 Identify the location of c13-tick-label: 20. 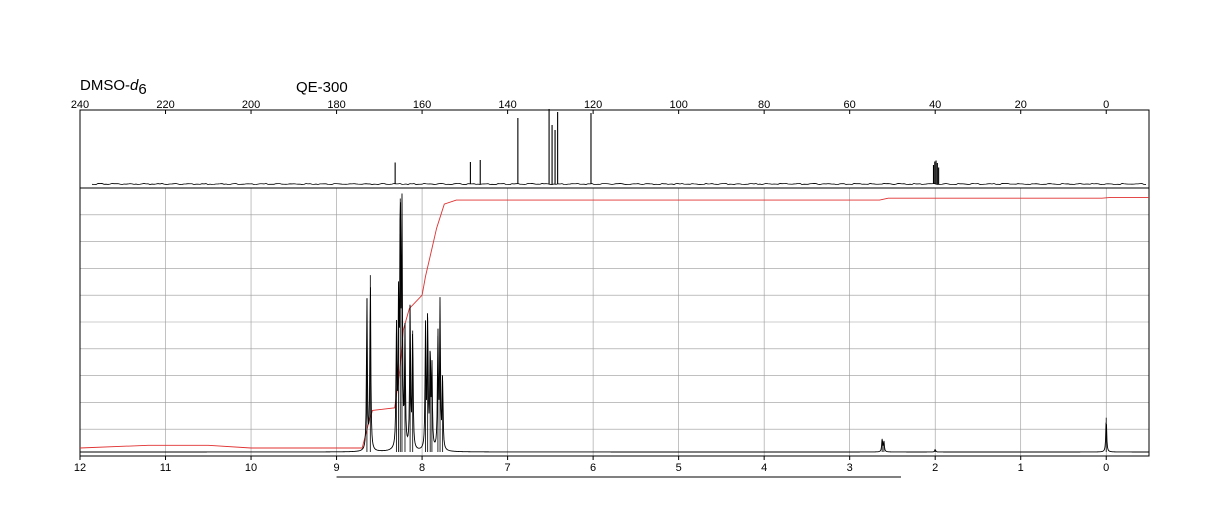
(1021, 105).